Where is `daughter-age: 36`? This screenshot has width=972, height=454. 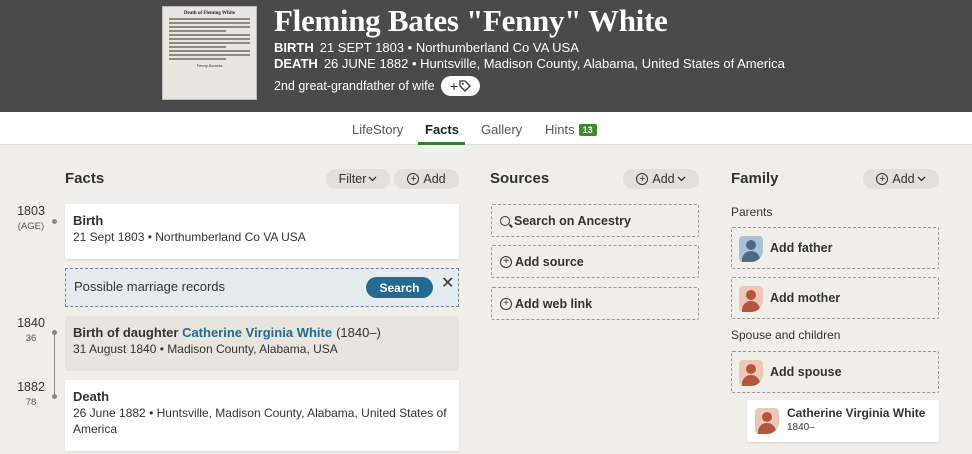 daughter-age: 36 is located at coordinates (31, 338).